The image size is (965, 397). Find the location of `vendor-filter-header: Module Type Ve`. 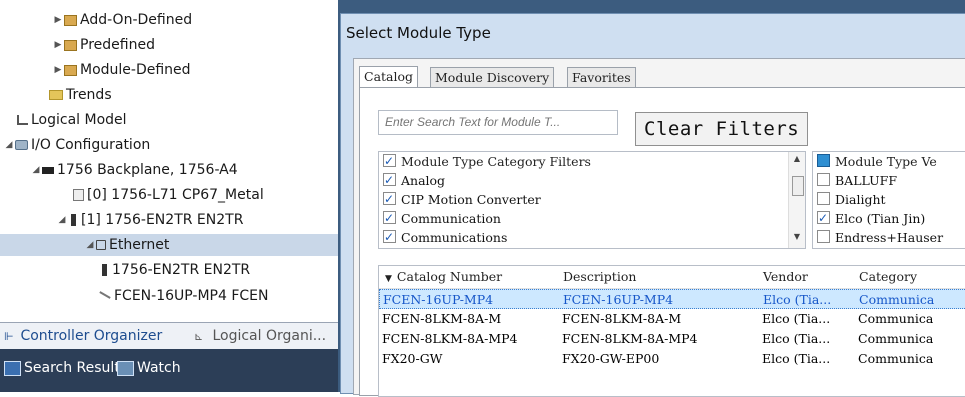

vendor-filter-header: Module Type Ve is located at coordinates (877, 162).